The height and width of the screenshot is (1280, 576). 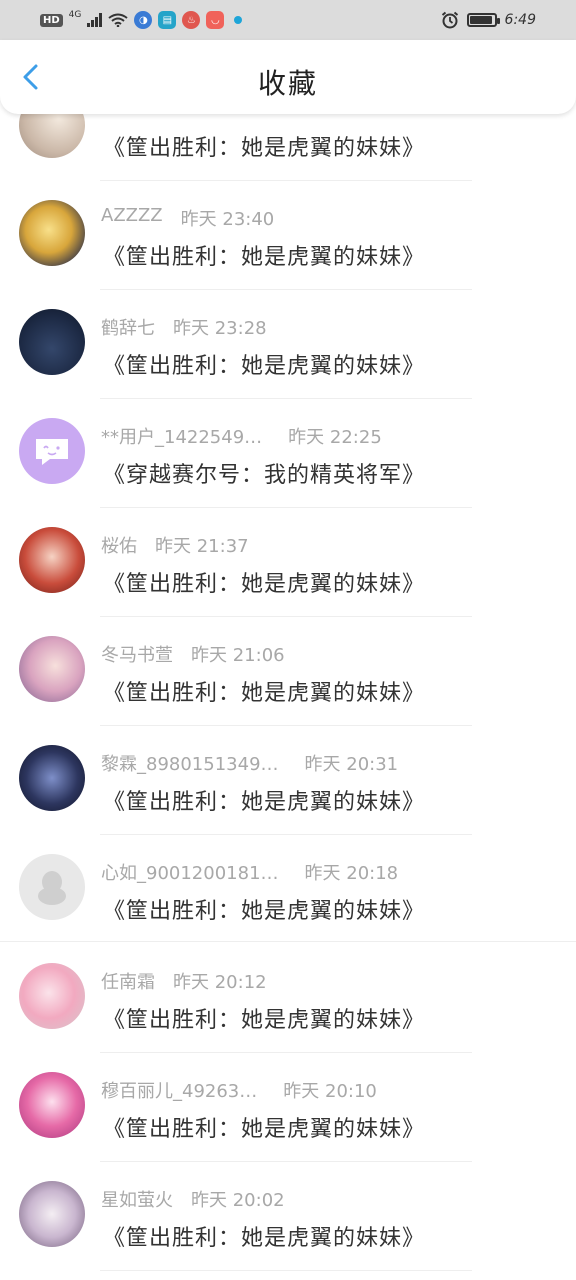 I want to click on item-time: 昨天 20:02, so click(x=238, y=1200).